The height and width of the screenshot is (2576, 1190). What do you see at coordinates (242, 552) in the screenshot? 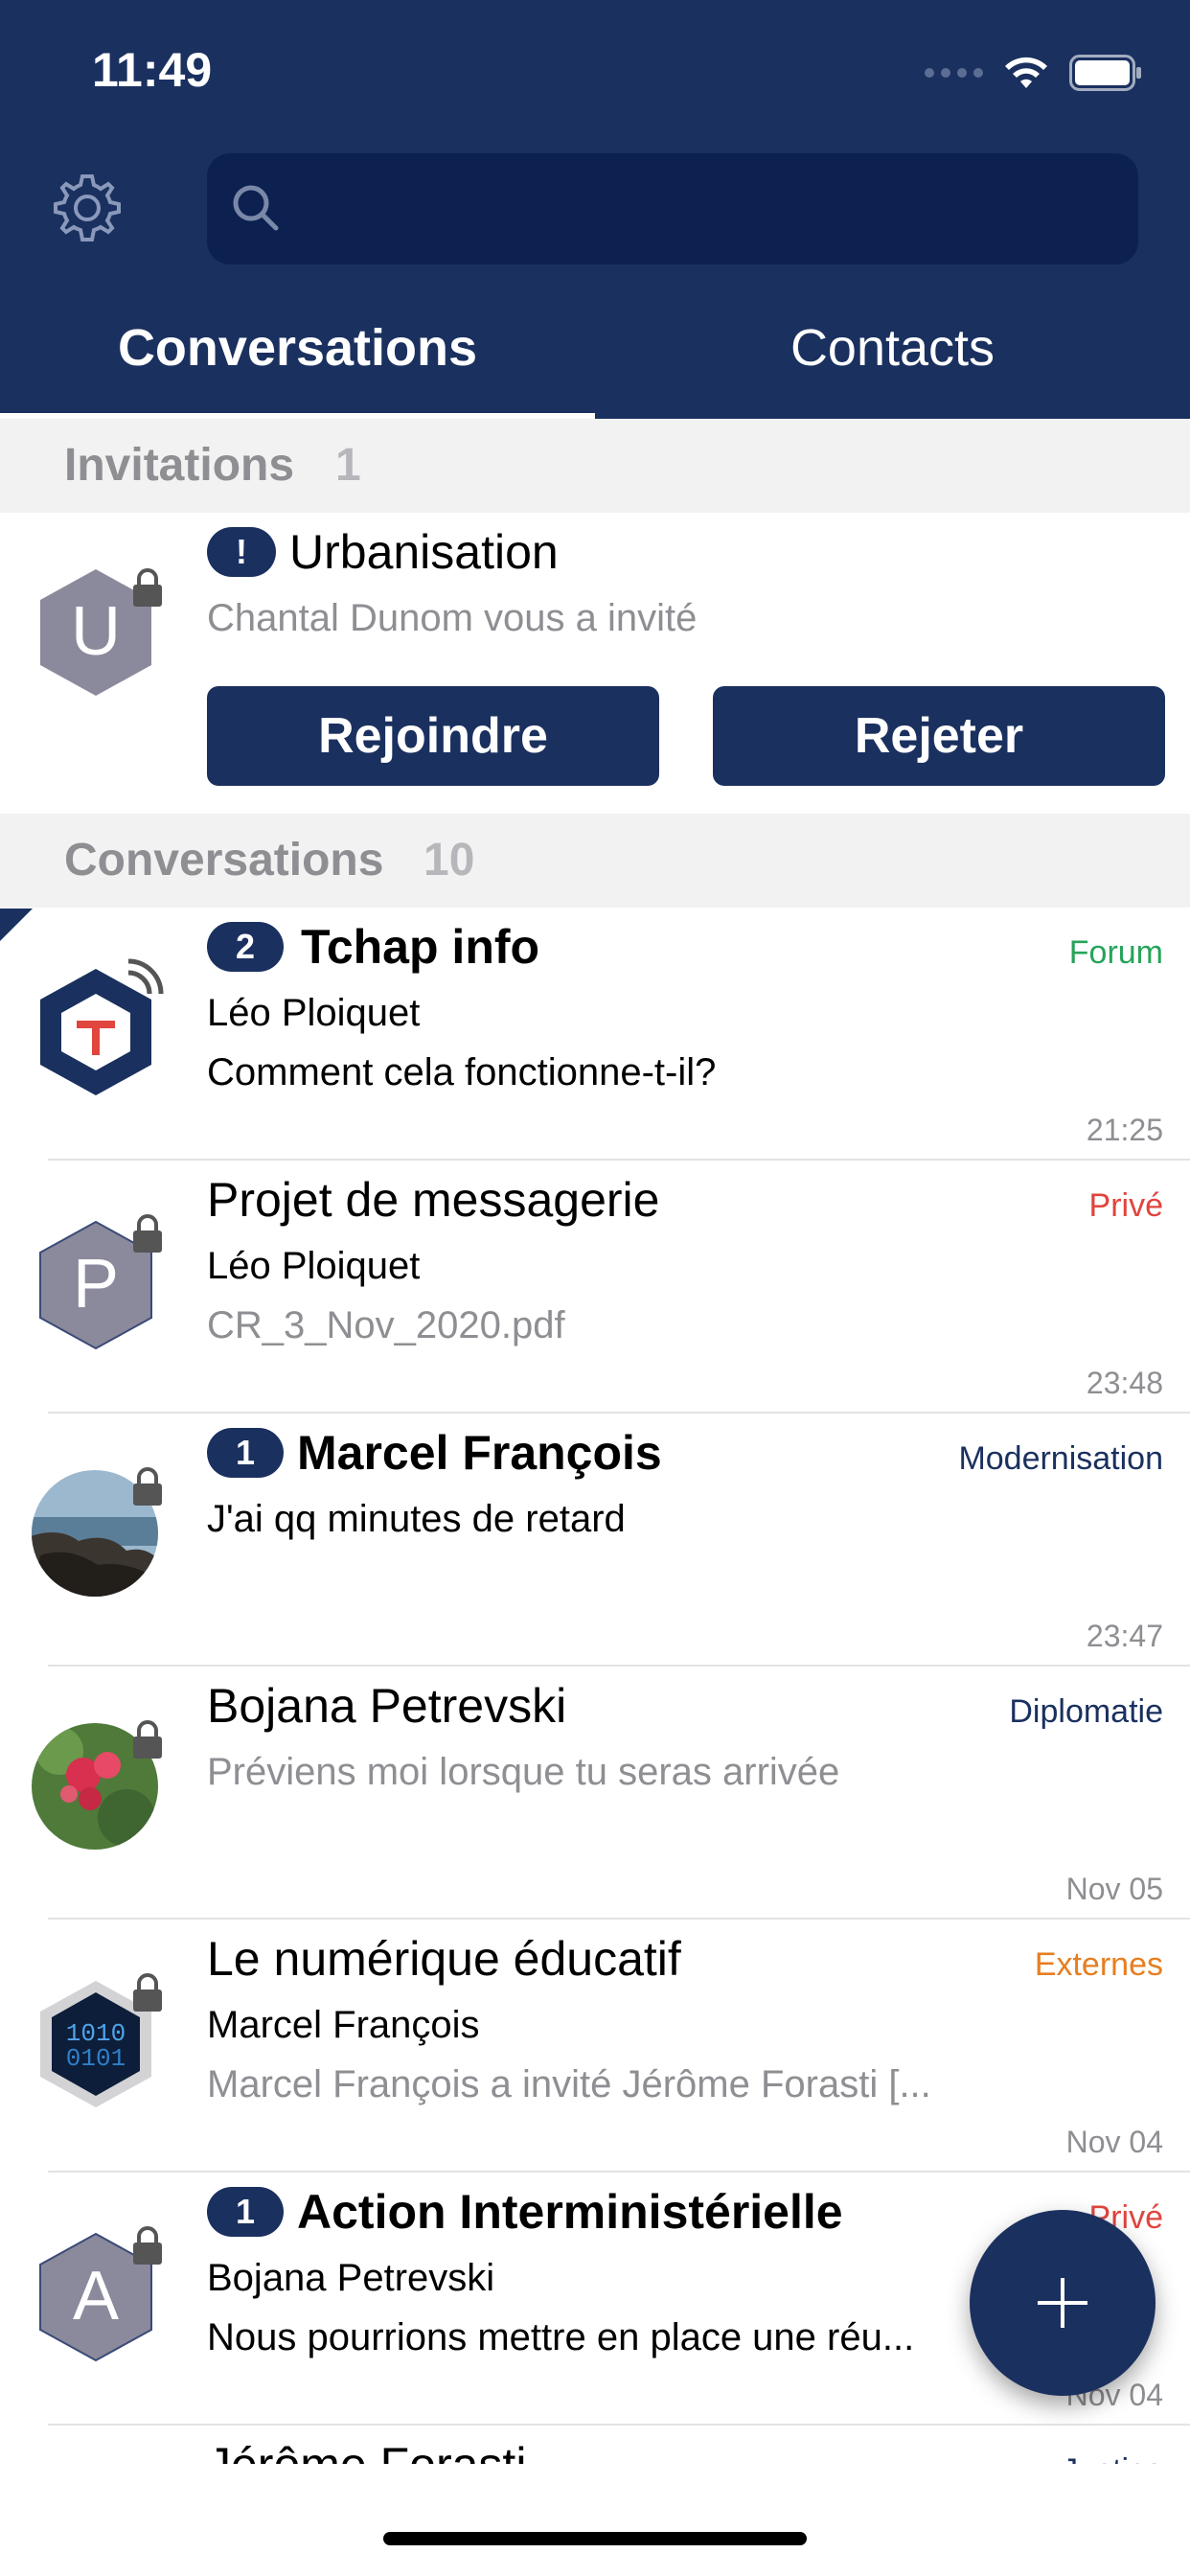
I see `invite-alert-badge: !` at bounding box center [242, 552].